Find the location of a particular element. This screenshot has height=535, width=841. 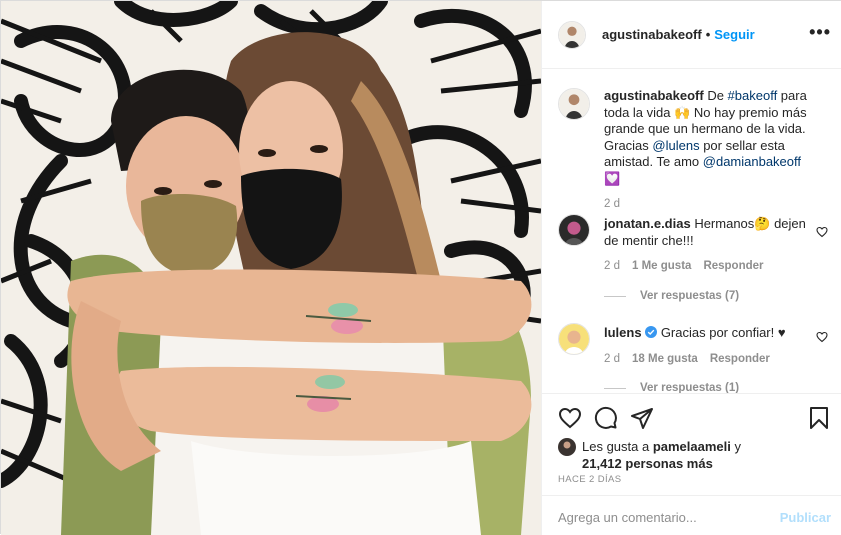

follow-button: Seguir is located at coordinates (734, 34).